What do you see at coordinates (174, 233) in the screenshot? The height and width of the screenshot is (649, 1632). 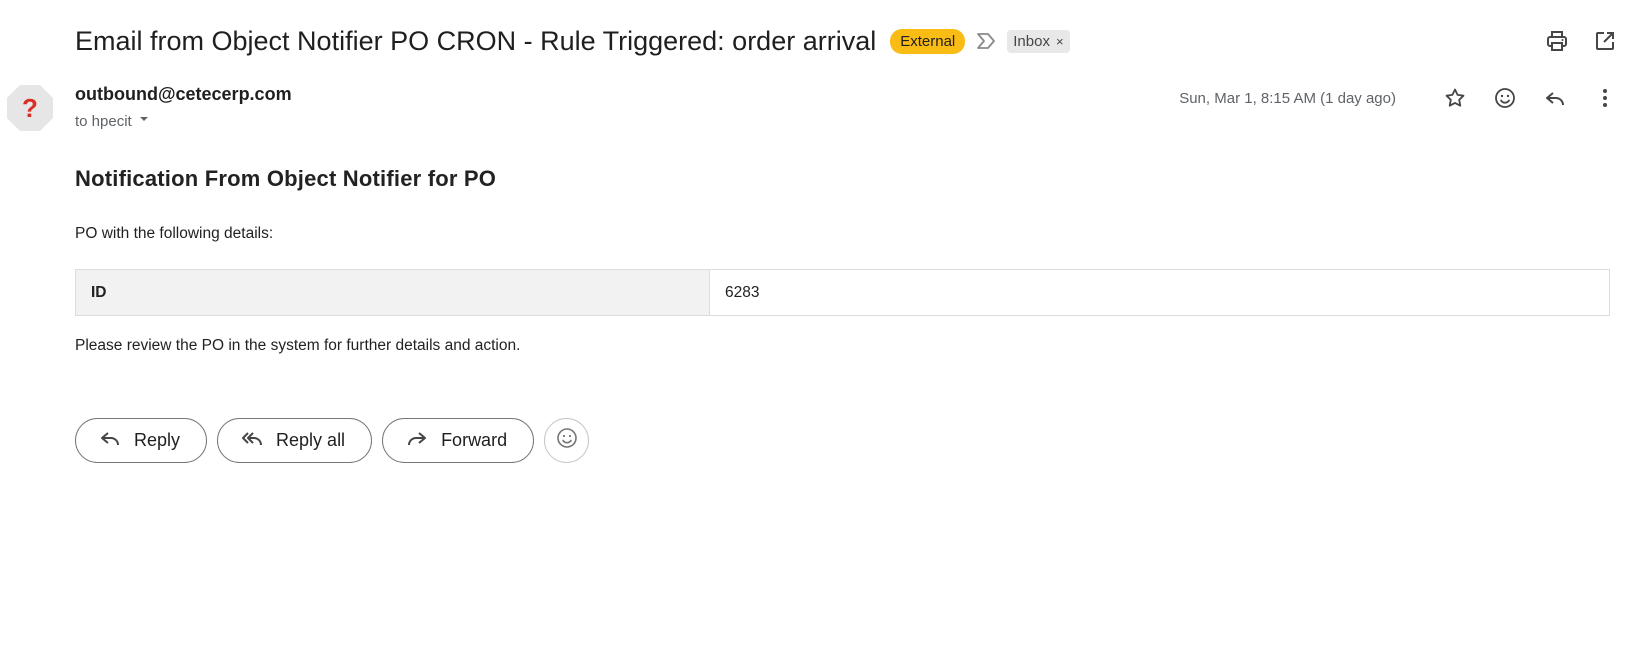 I see `body-intro: PO with the following details:` at bounding box center [174, 233].